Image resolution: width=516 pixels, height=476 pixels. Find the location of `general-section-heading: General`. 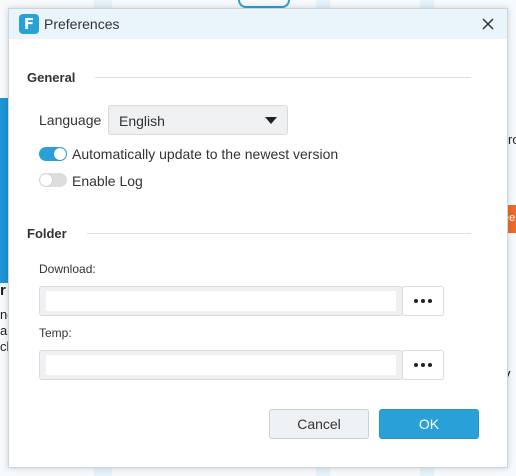

general-section-heading: General is located at coordinates (51, 77).